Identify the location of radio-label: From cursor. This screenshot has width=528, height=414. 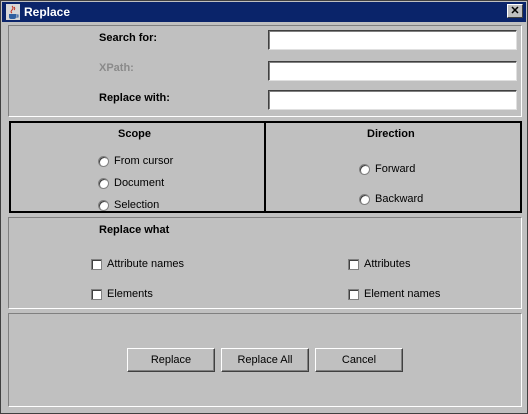
(144, 161).